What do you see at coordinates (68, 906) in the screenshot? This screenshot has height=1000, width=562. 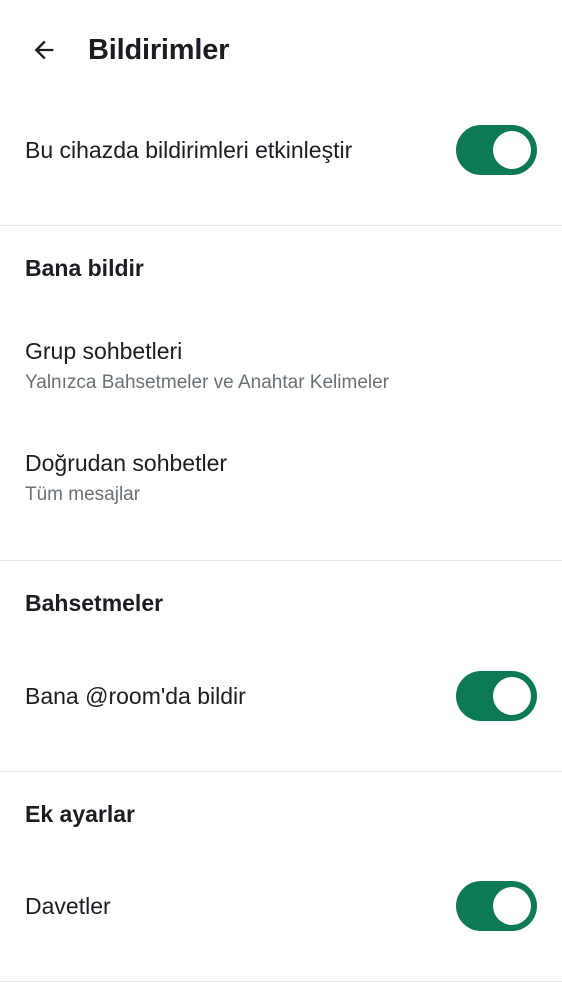 I see `invites-label: Davetler` at bounding box center [68, 906].